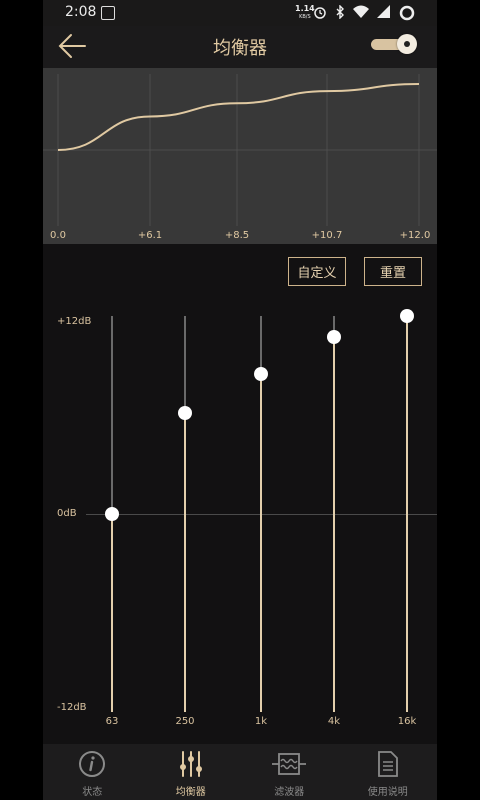 This screenshot has width=480, height=800. I want to click on band-slider-16k, so click(407, 510).